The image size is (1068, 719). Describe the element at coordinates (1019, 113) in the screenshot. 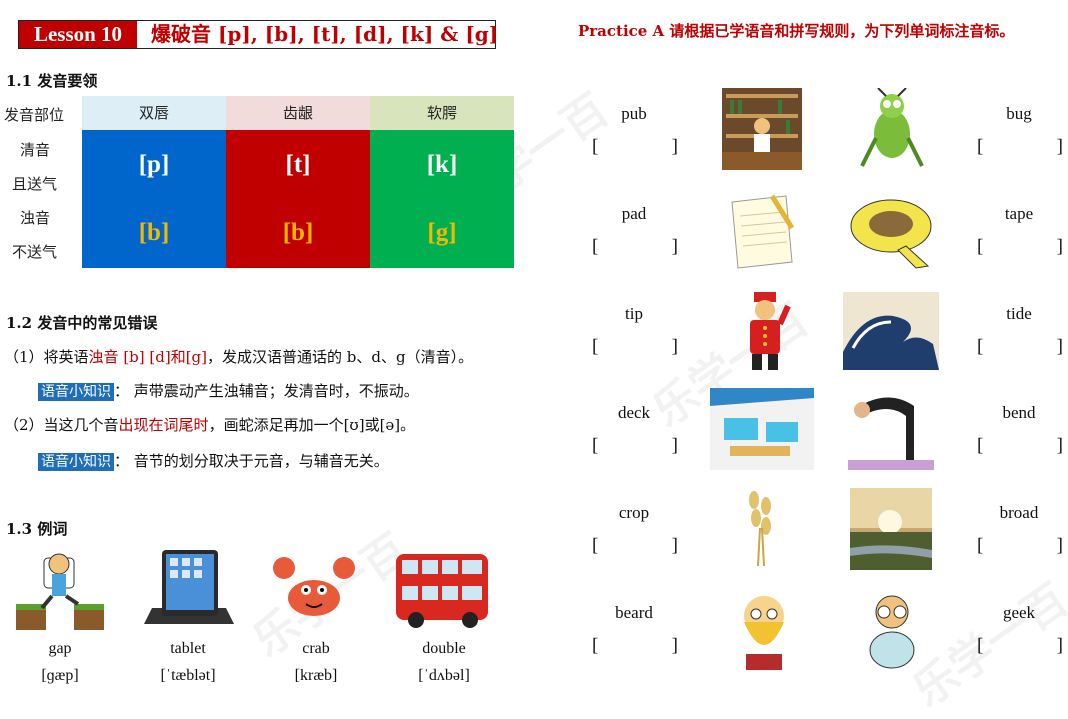

I see `practice-word-bug: bug` at that location.